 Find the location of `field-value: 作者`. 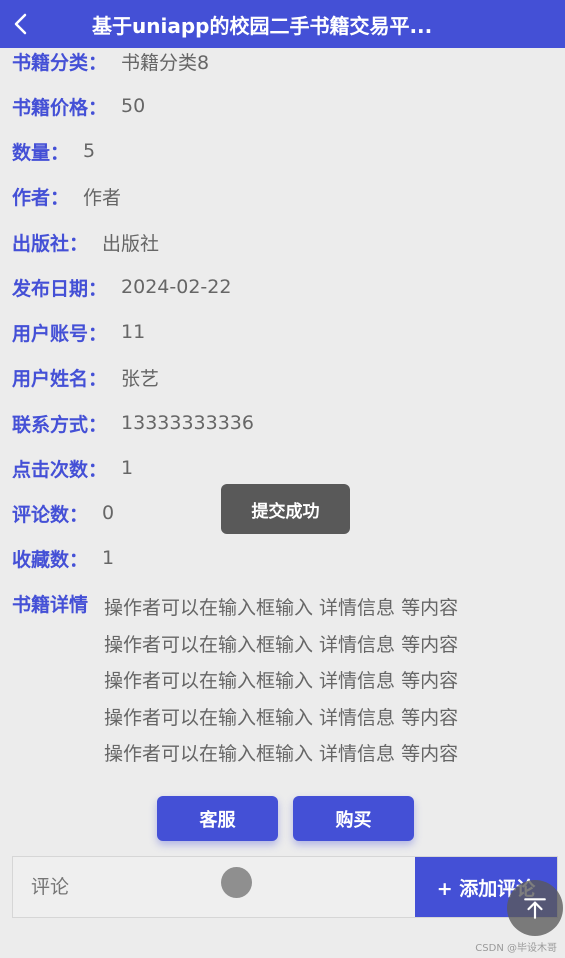

field-value: 作者 is located at coordinates (102, 197).